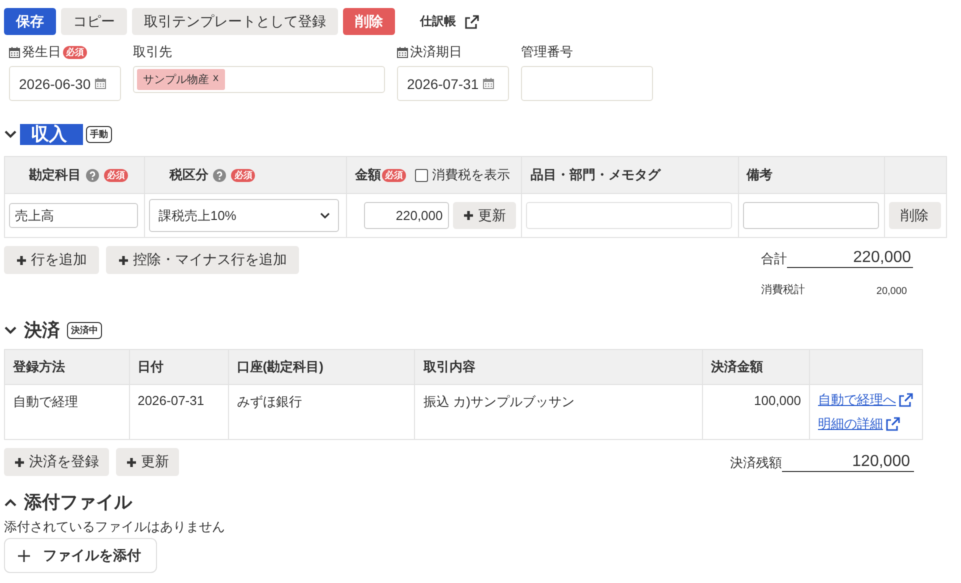 This screenshot has height=583, width=961. I want to click on column-header: 金額, so click(367, 175).